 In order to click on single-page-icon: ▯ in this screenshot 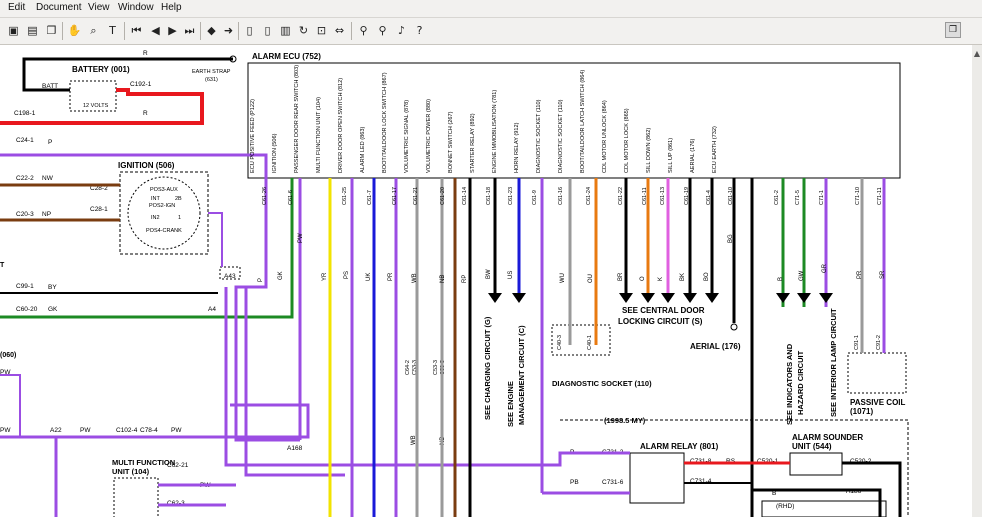, I will do `click(249, 30)`.